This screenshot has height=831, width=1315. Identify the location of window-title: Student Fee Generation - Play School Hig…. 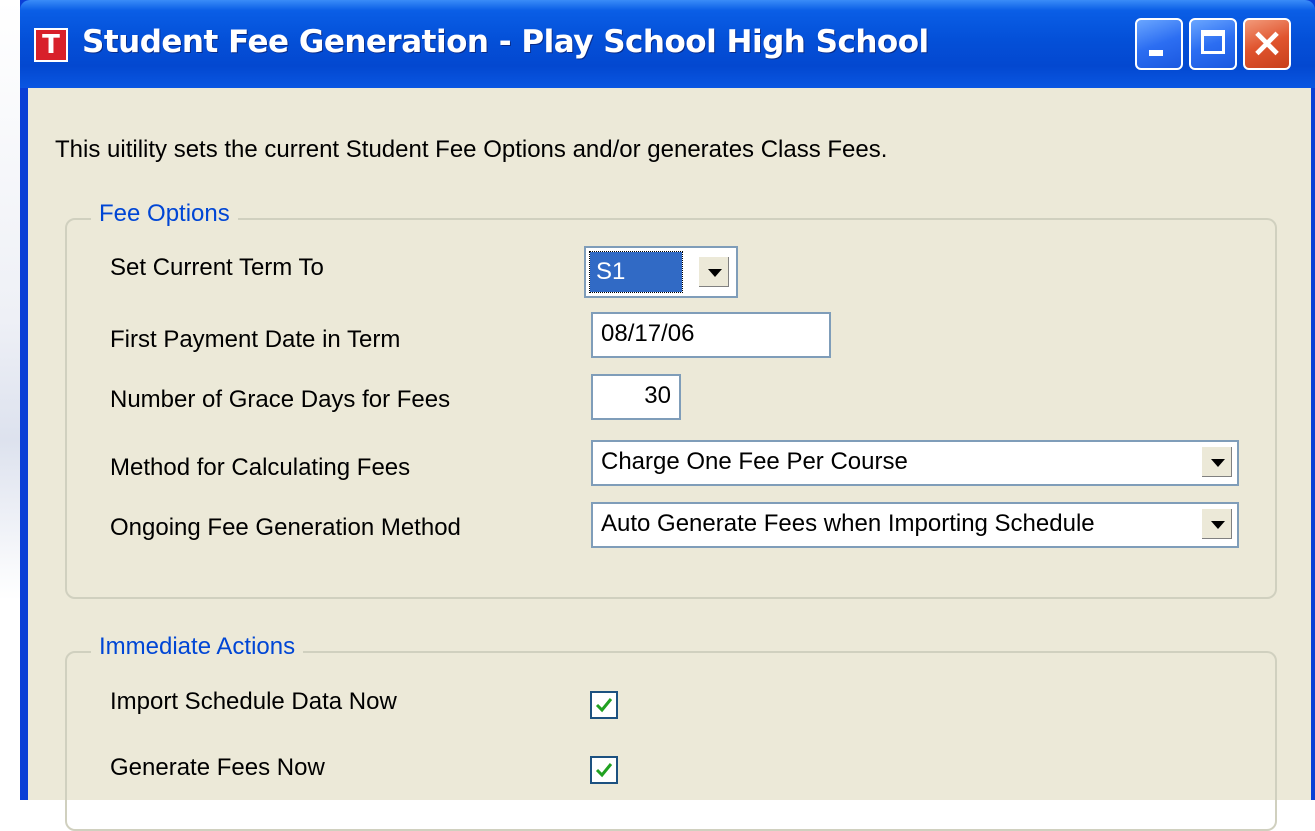
(505, 42).